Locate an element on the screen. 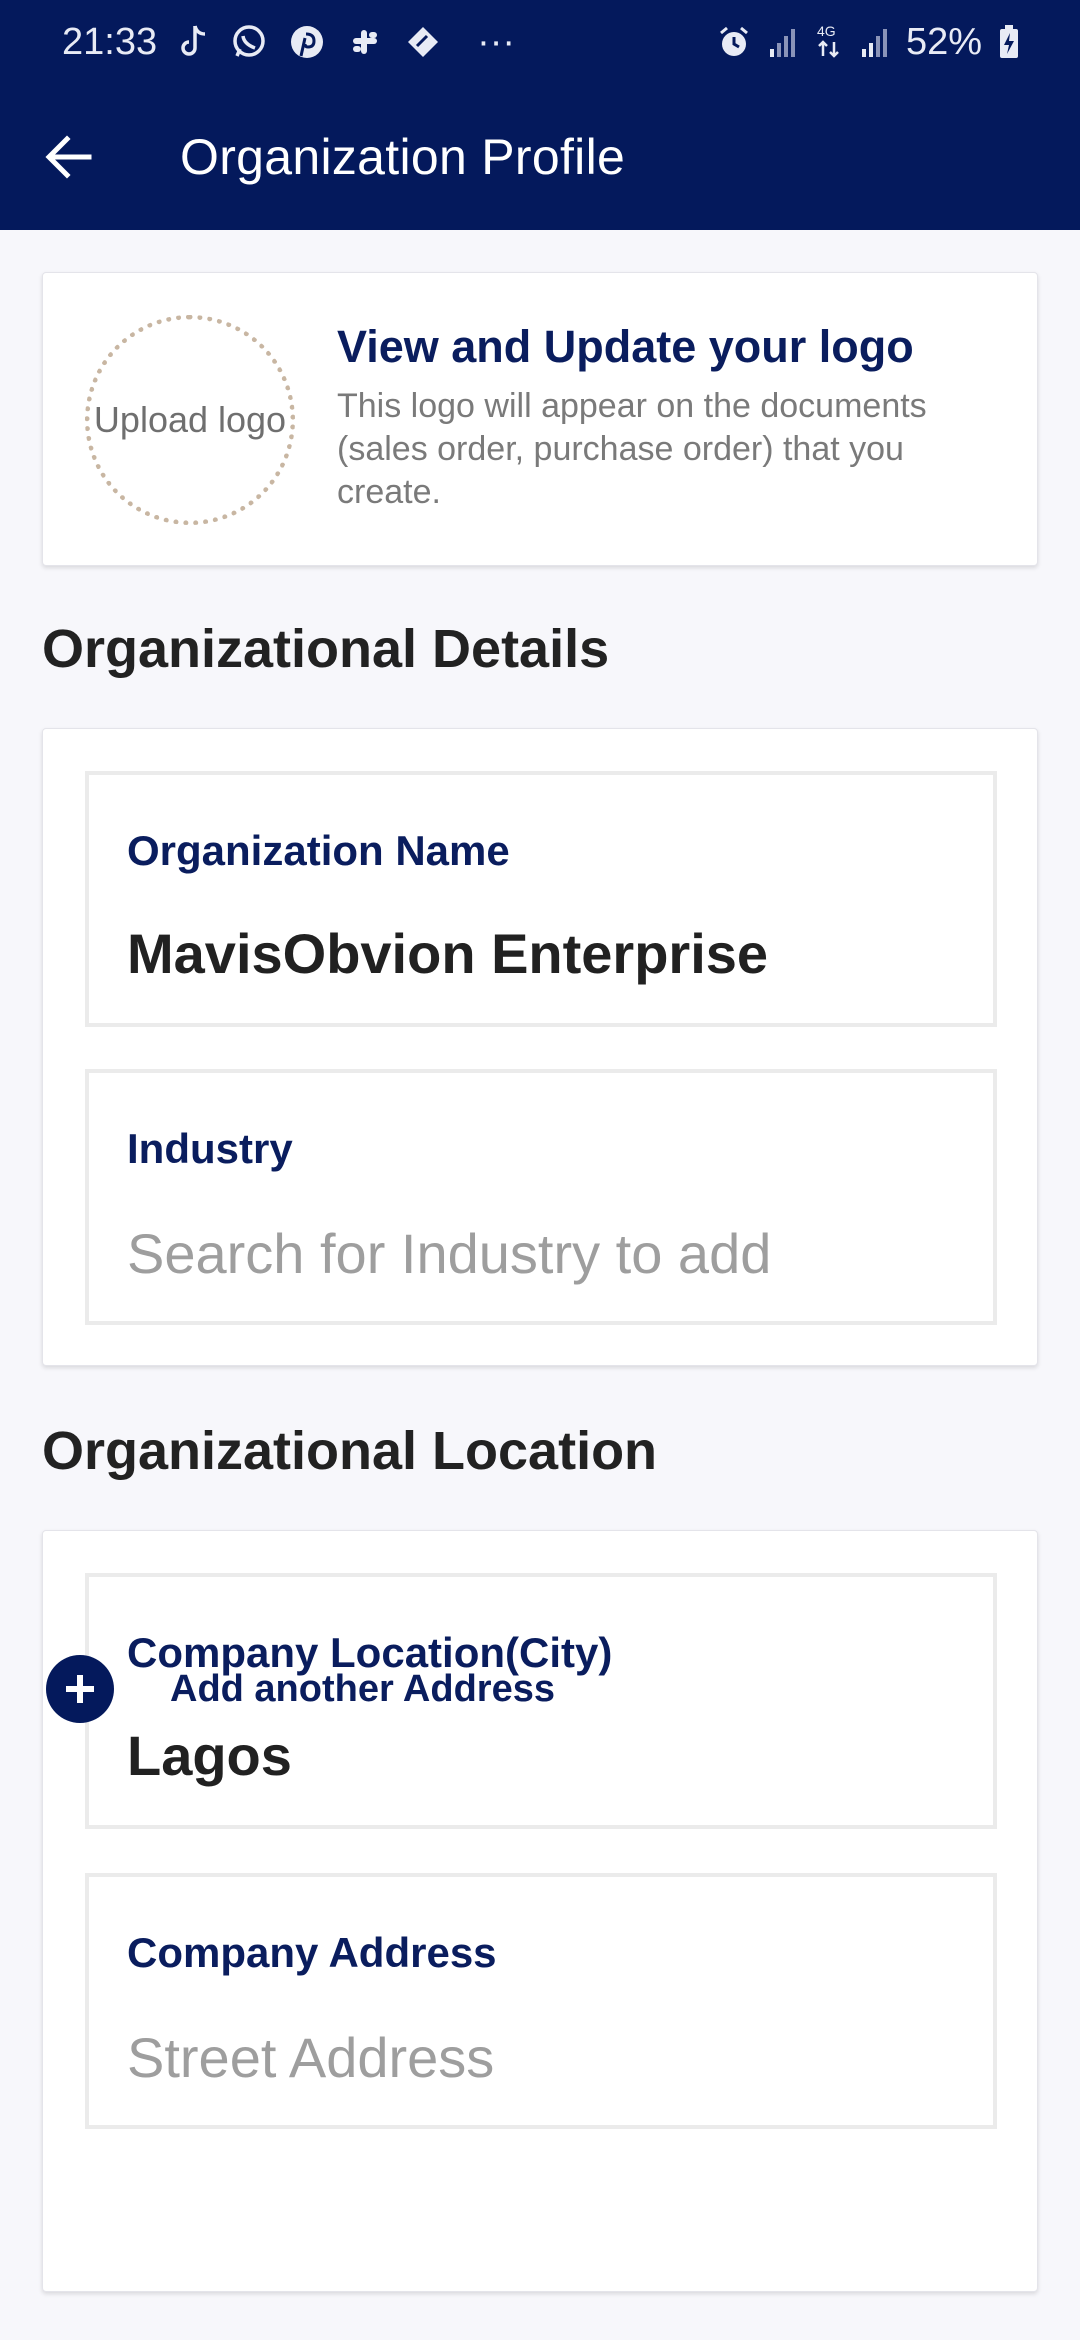  app-bar: Organization Profile is located at coordinates (540, 157).